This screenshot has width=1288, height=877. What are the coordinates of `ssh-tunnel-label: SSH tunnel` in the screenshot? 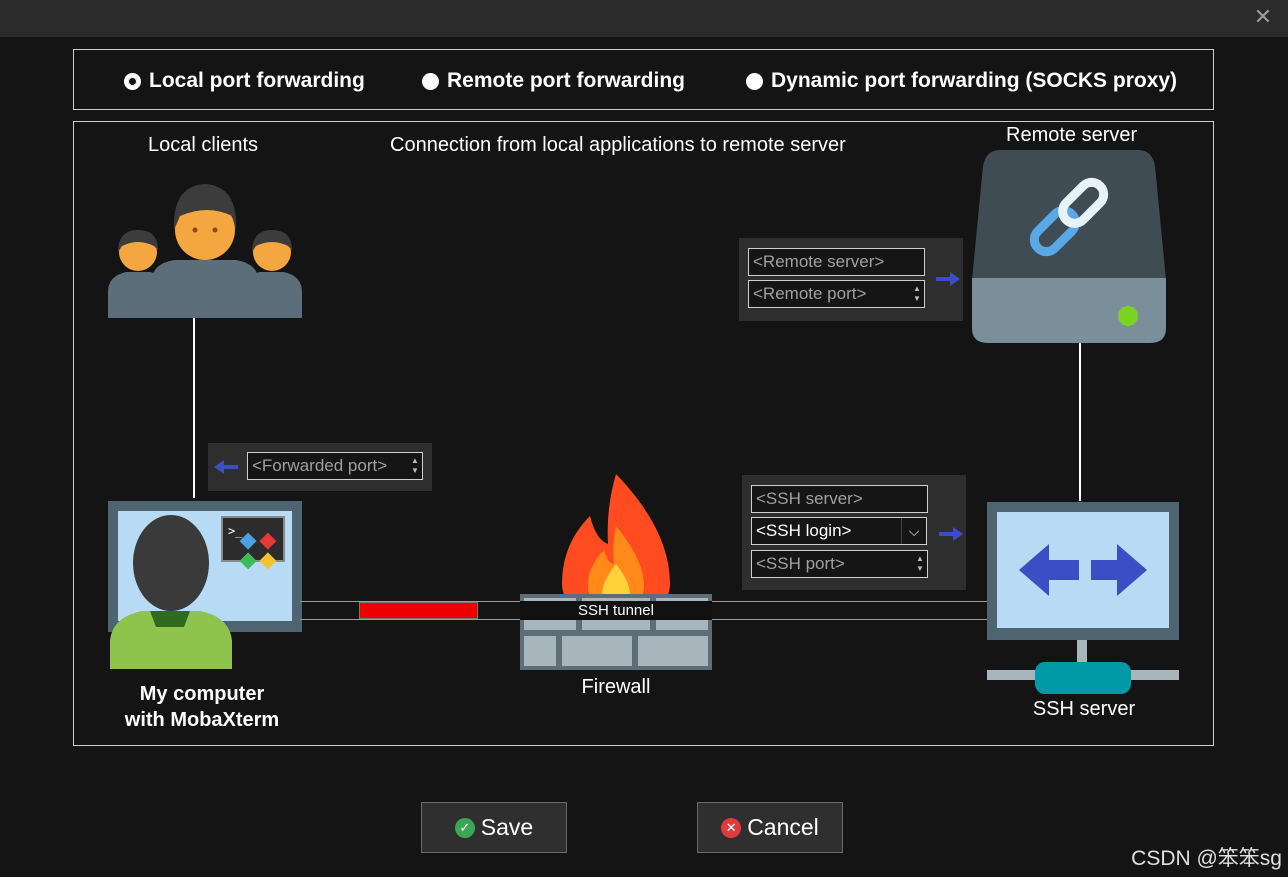 It's located at (616, 610).